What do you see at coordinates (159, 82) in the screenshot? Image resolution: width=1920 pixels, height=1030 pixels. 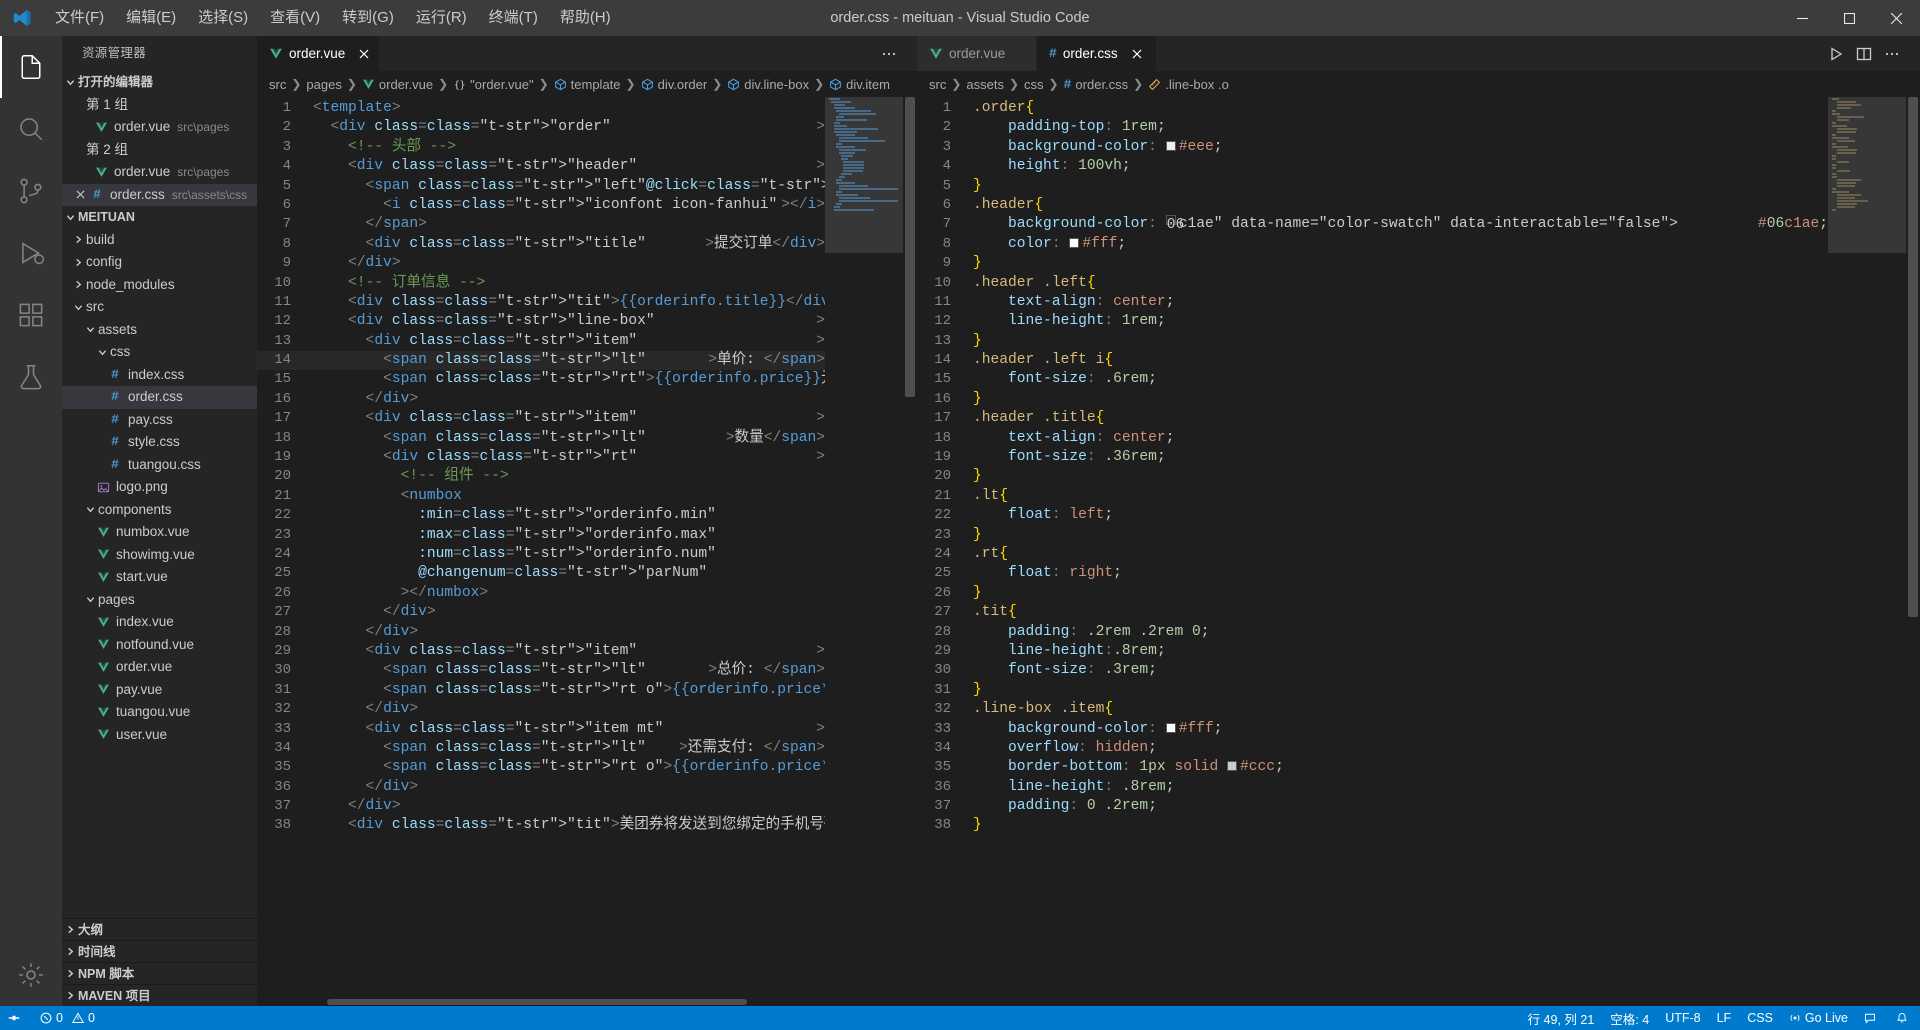 I see `open-editors-header: 打开的编辑器` at bounding box center [159, 82].